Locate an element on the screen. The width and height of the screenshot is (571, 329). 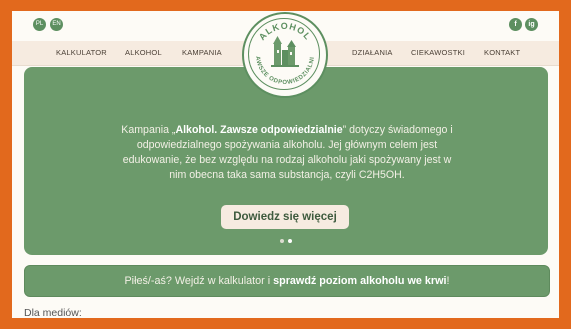
logo-top-text: ALKOHOL is located at coordinates (284, 31).